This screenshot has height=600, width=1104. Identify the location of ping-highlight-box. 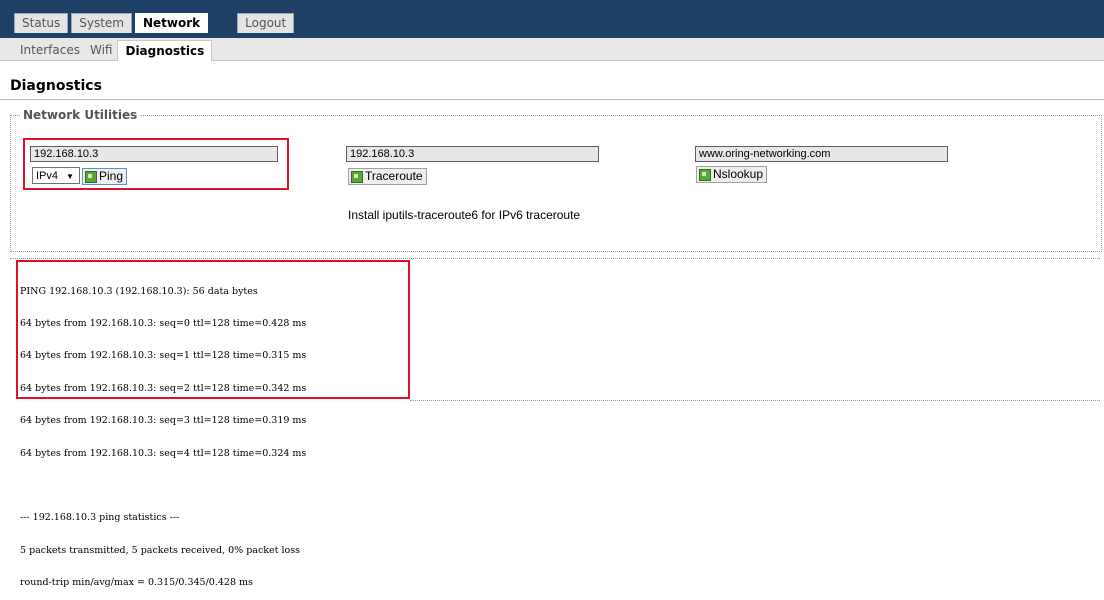
(156, 164).